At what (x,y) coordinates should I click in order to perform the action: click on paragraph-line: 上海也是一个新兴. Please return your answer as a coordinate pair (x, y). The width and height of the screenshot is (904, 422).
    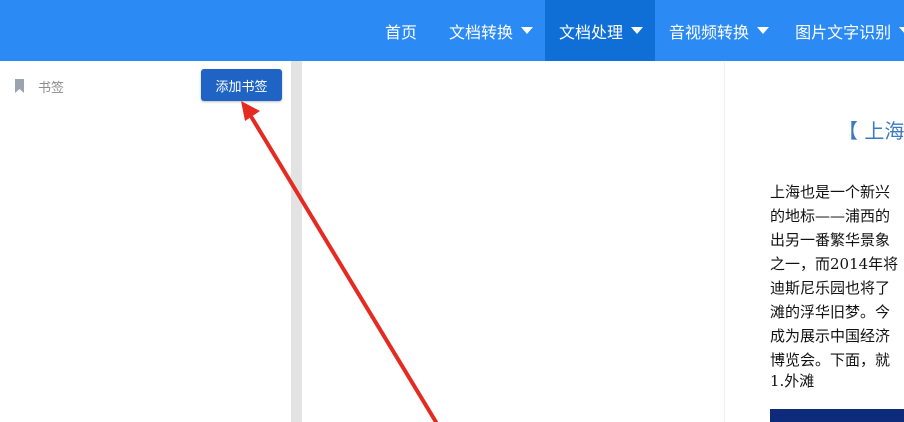
    Looking at the image, I should click on (830, 192).